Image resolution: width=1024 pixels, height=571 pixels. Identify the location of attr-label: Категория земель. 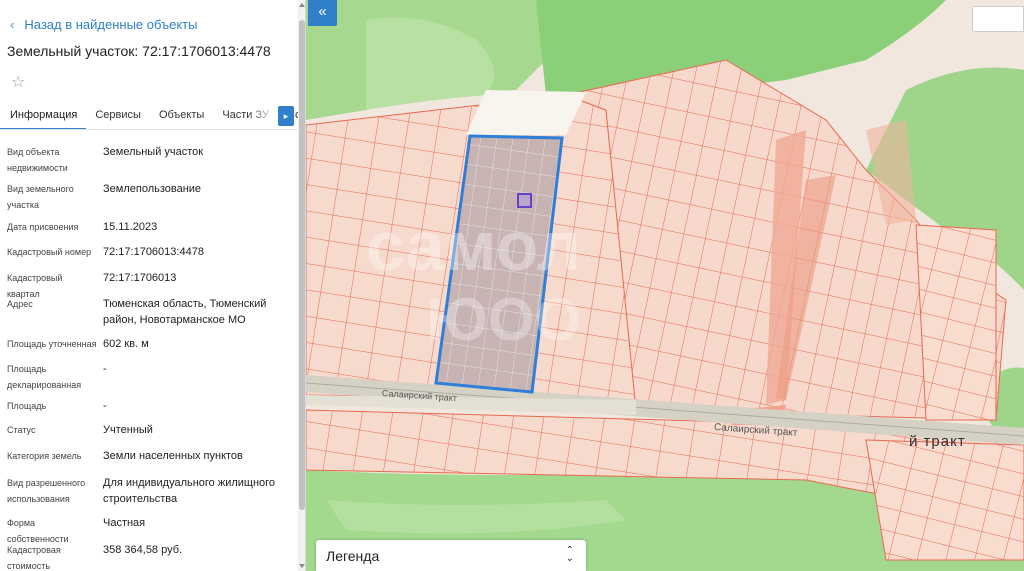
(44, 456).